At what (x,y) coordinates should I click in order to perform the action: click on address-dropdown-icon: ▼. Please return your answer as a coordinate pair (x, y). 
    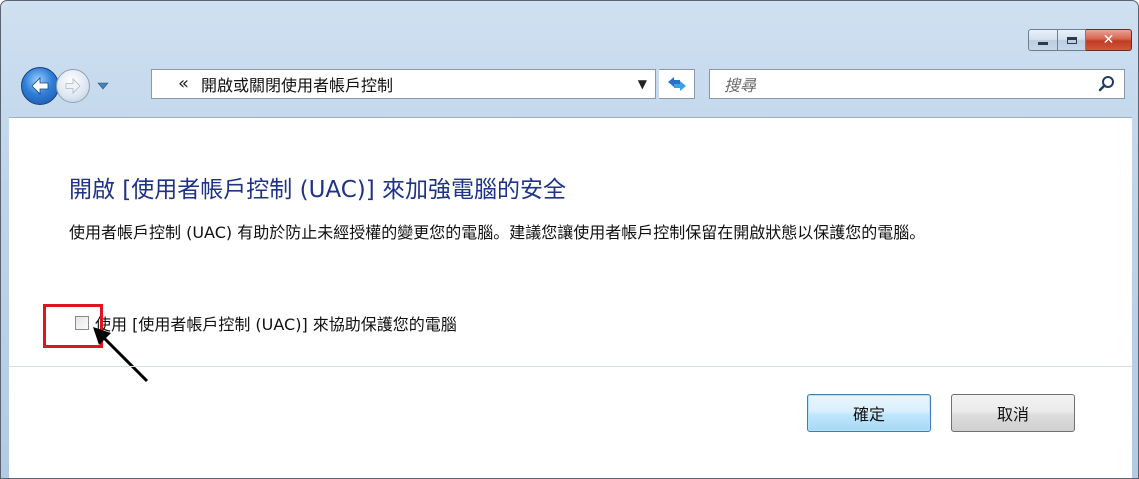
    Looking at the image, I should click on (642, 84).